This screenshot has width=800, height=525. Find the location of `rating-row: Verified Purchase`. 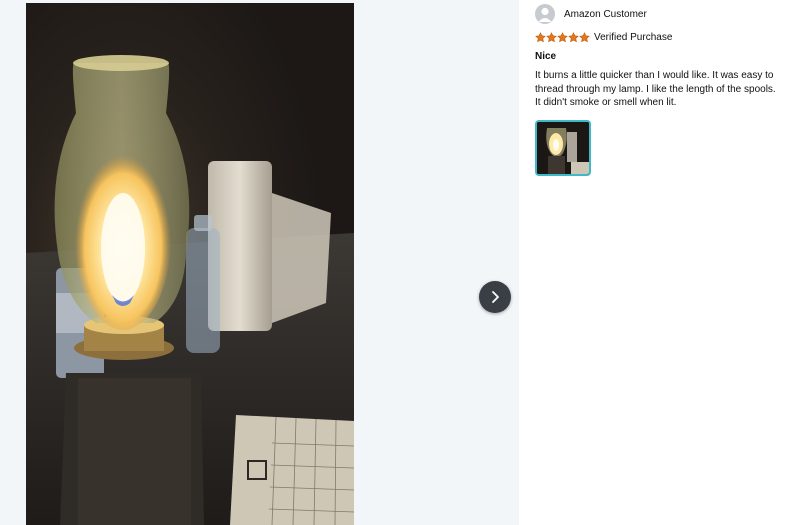

rating-row: Verified Purchase is located at coordinates (660, 37).